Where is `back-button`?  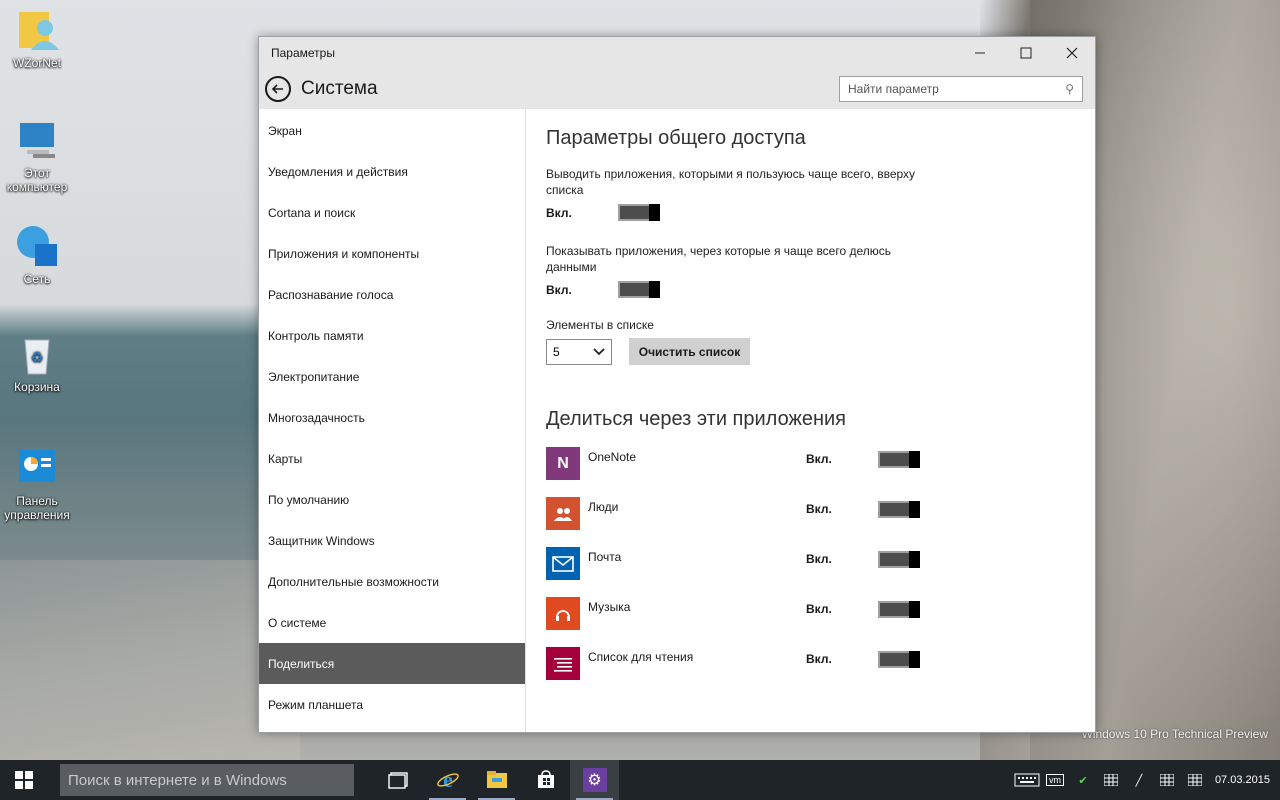
back-button is located at coordinates (278, 89).